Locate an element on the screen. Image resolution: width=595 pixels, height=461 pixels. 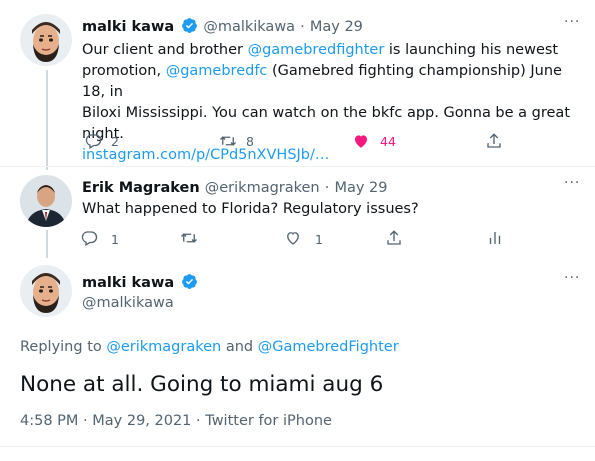
analytics-icon is located at coordinates (495, 238).